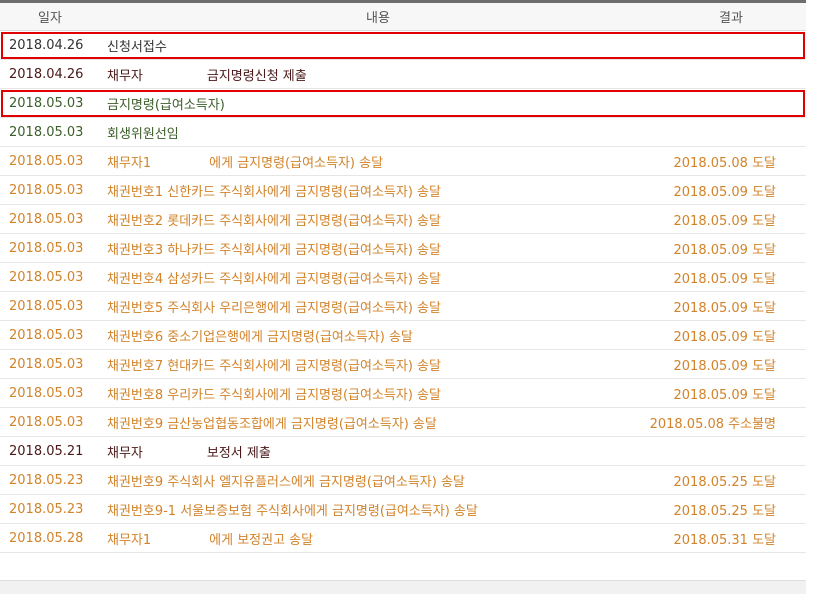 The height and width of the screenshot is (594, 820). I want to click on row-content: 신청서접수, so click(367, 45).